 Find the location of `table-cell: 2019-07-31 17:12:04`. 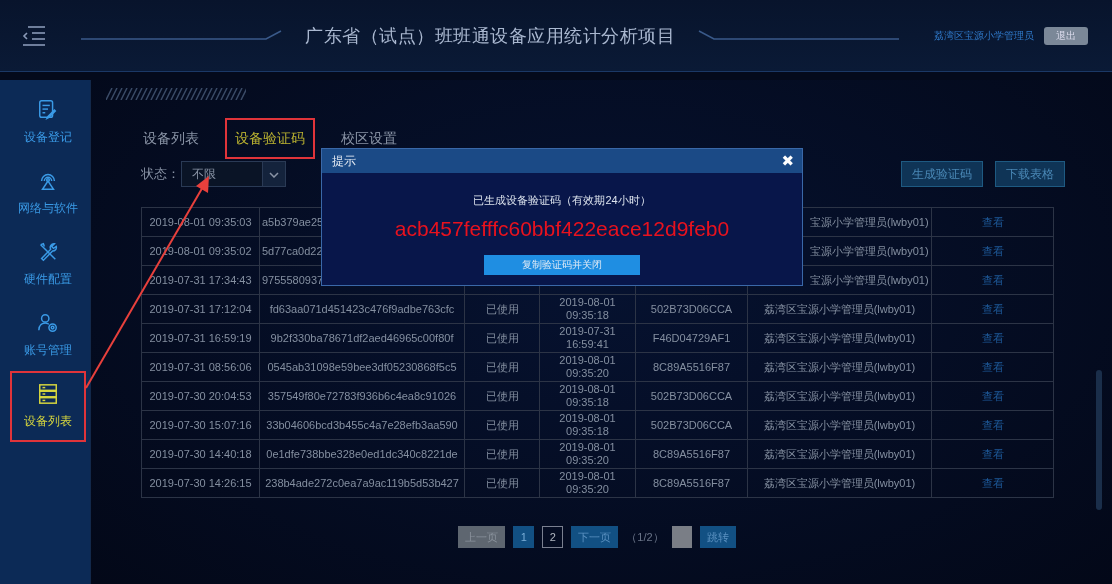

table-cell: 2019-07-31 17:12:04 is located at coordinates (200, 309).